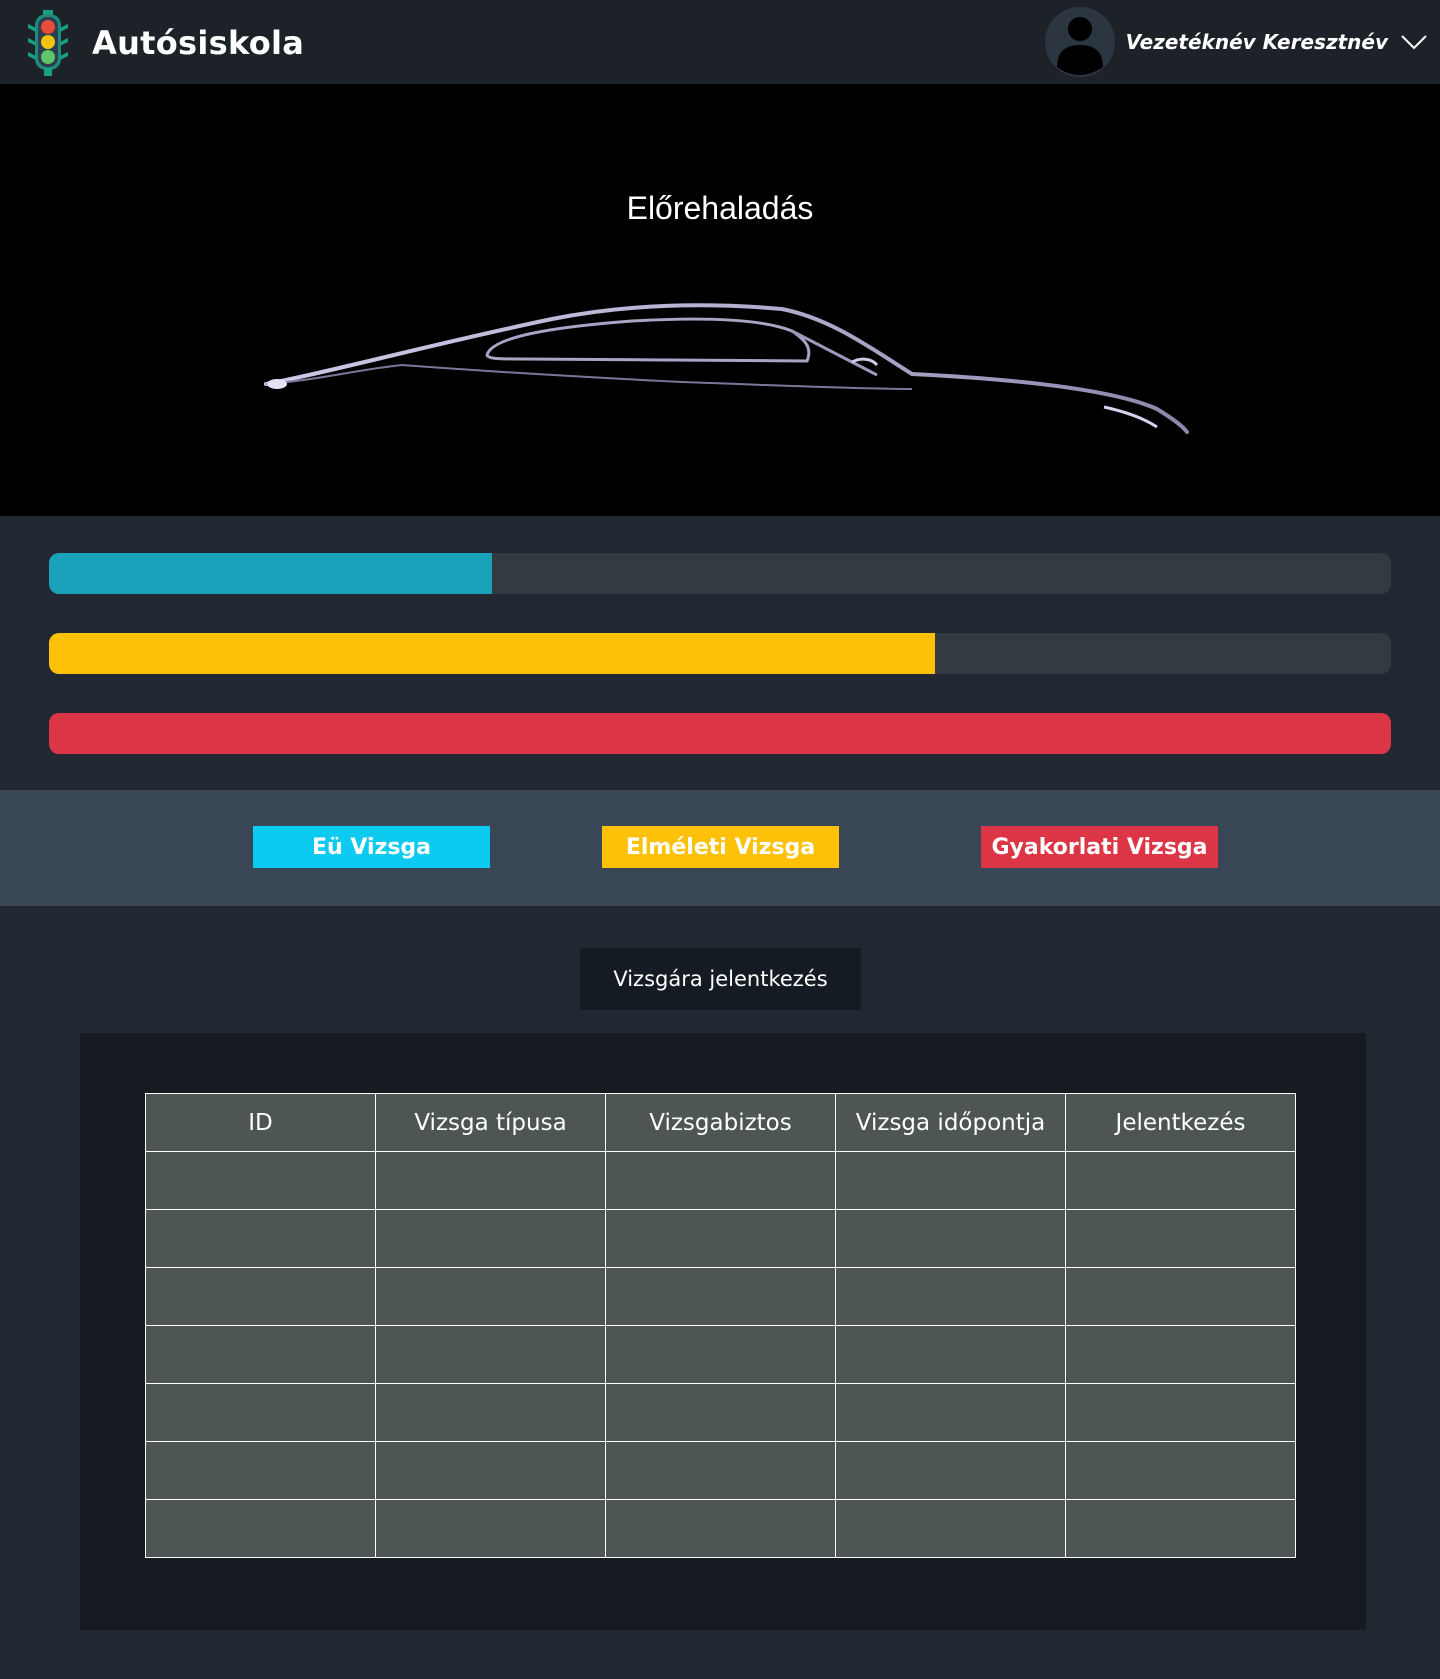 Image resolution: width=1440 pixels, height=1679 pixels. I want to click on progress-fill-elmeleti, so click(492, 653).